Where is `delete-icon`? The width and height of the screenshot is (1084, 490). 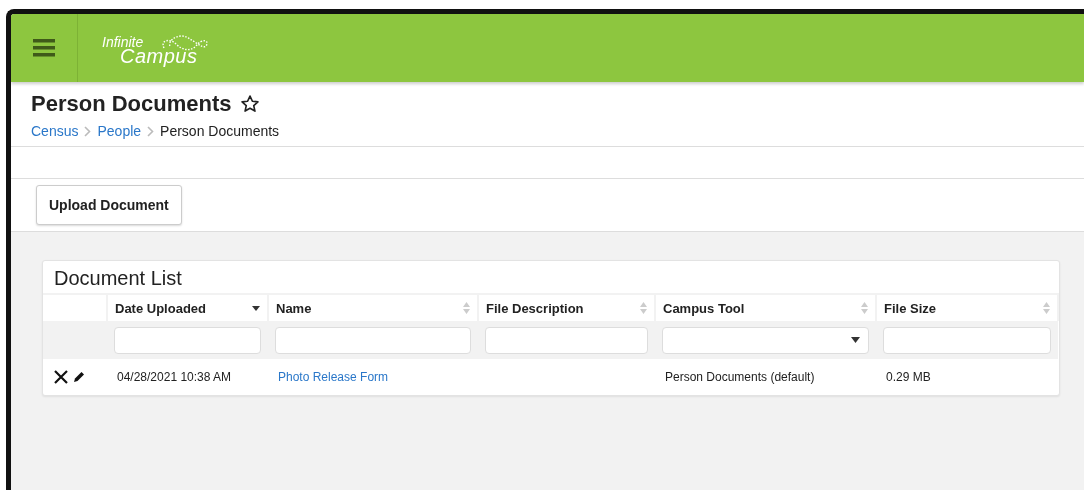 delete-icon is located at coordinates (61, 377).